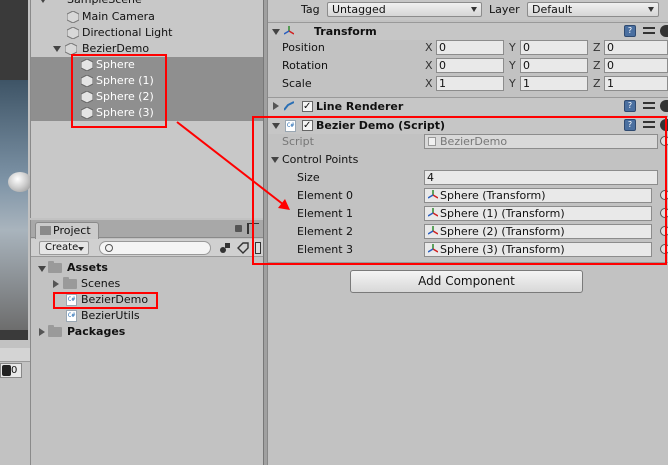 This screenshot has width=668, height=465. What do you see at coordinates (233, 165) in the screenshot?
I see `annotation-arrow` at bounding box center [233, 165].